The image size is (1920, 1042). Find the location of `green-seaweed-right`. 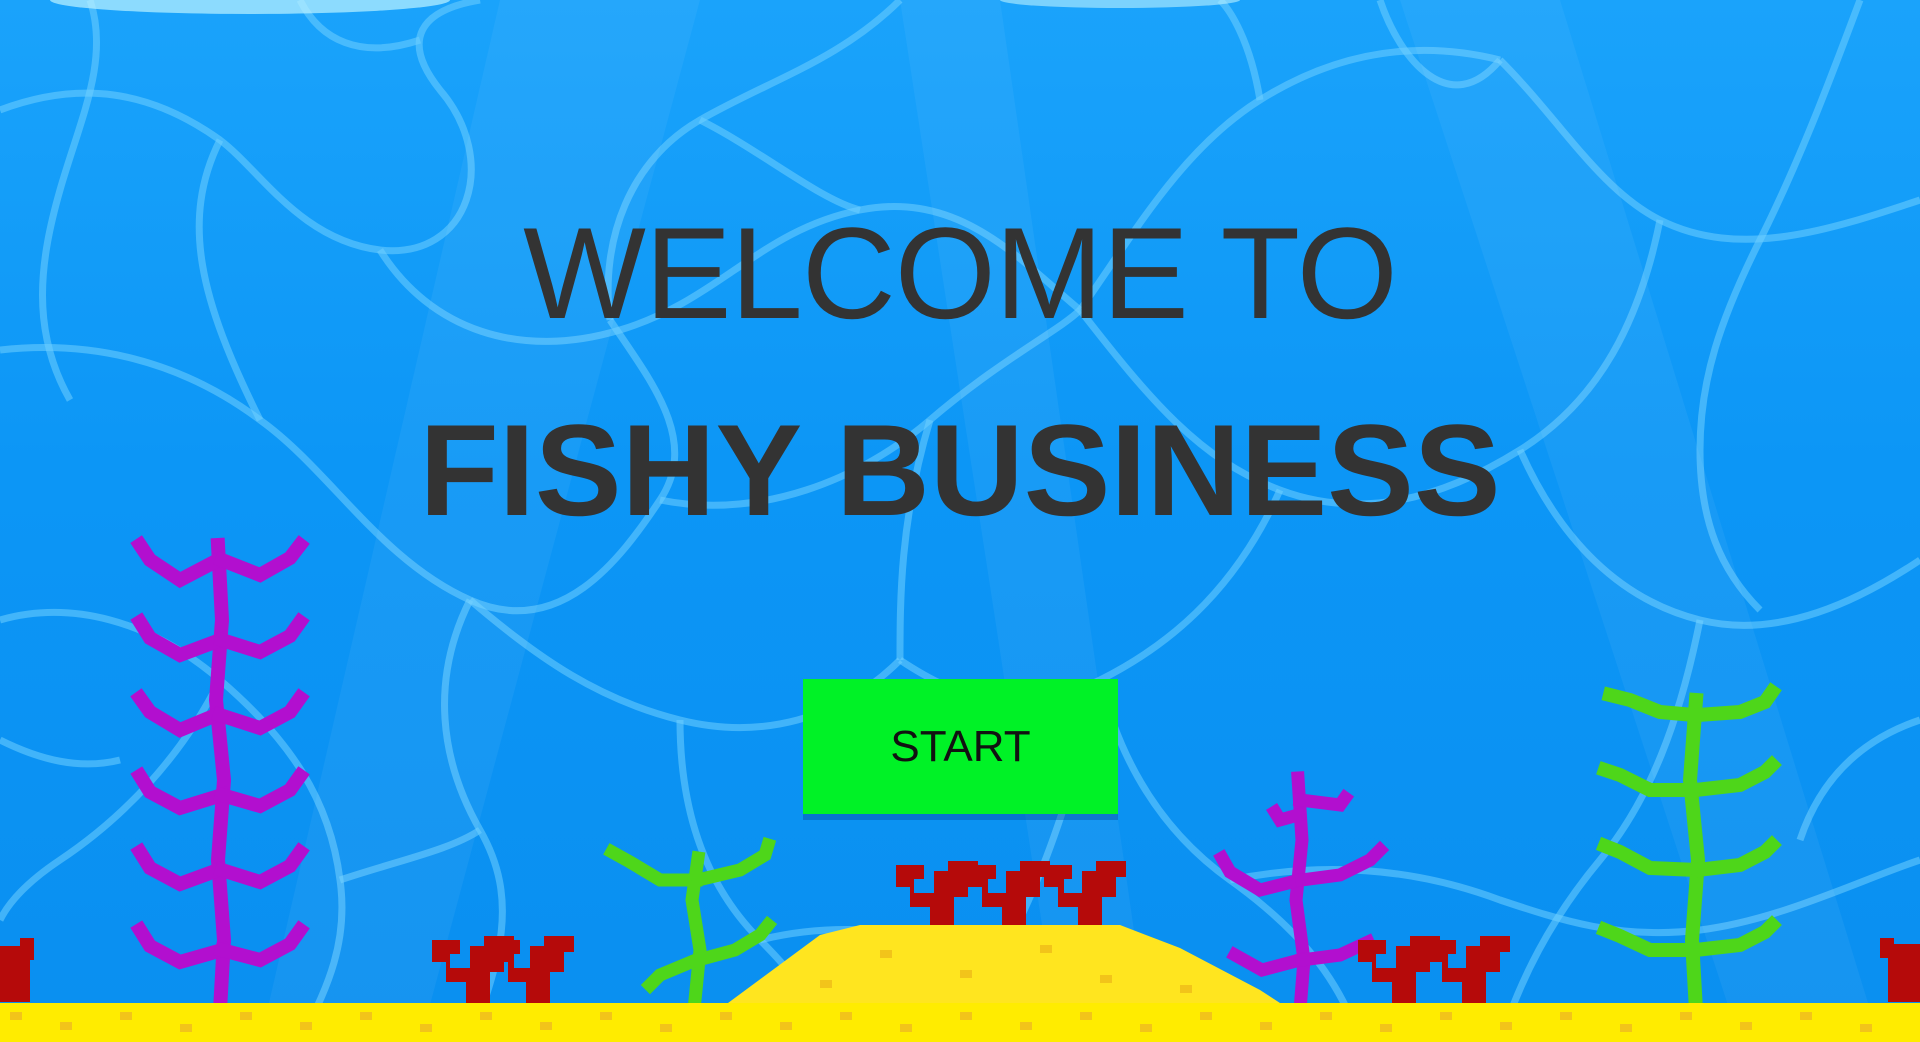

green-seaweed-right is located at coordinates (1688, 850).